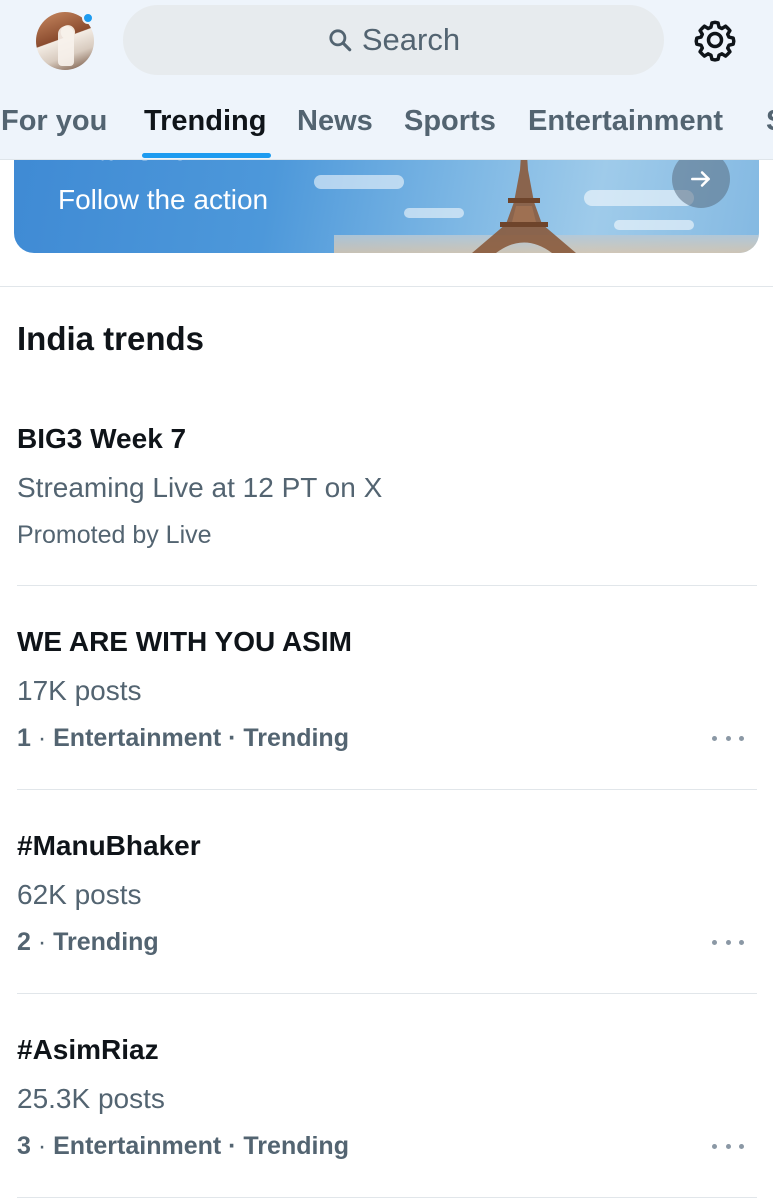 This screenshot has width=773, height=1200. I want to click on tab-overflow: S, so click(769, 121).